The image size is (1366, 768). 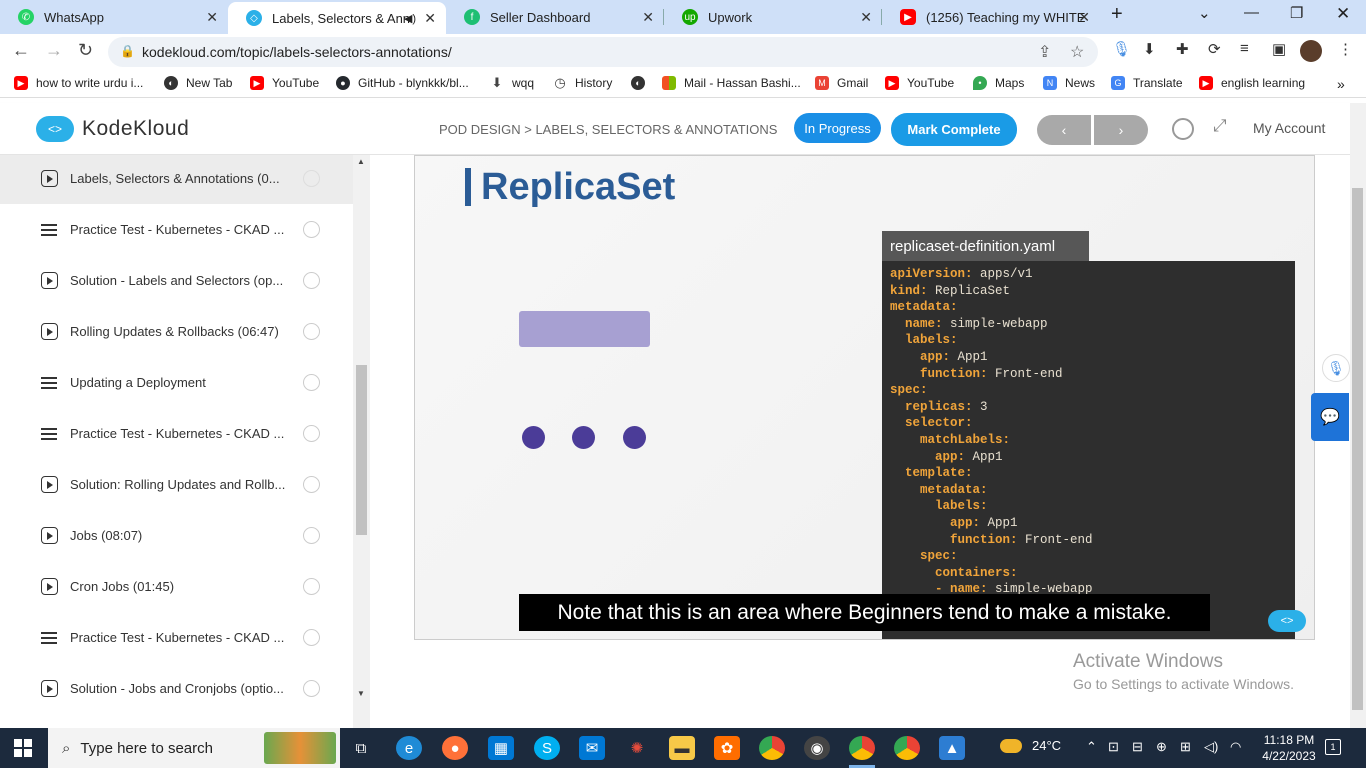 What do you see at coordinates (952, 748) in the screenshot?
I see `photos-icon: ▲` at bounding box center [952, 748].